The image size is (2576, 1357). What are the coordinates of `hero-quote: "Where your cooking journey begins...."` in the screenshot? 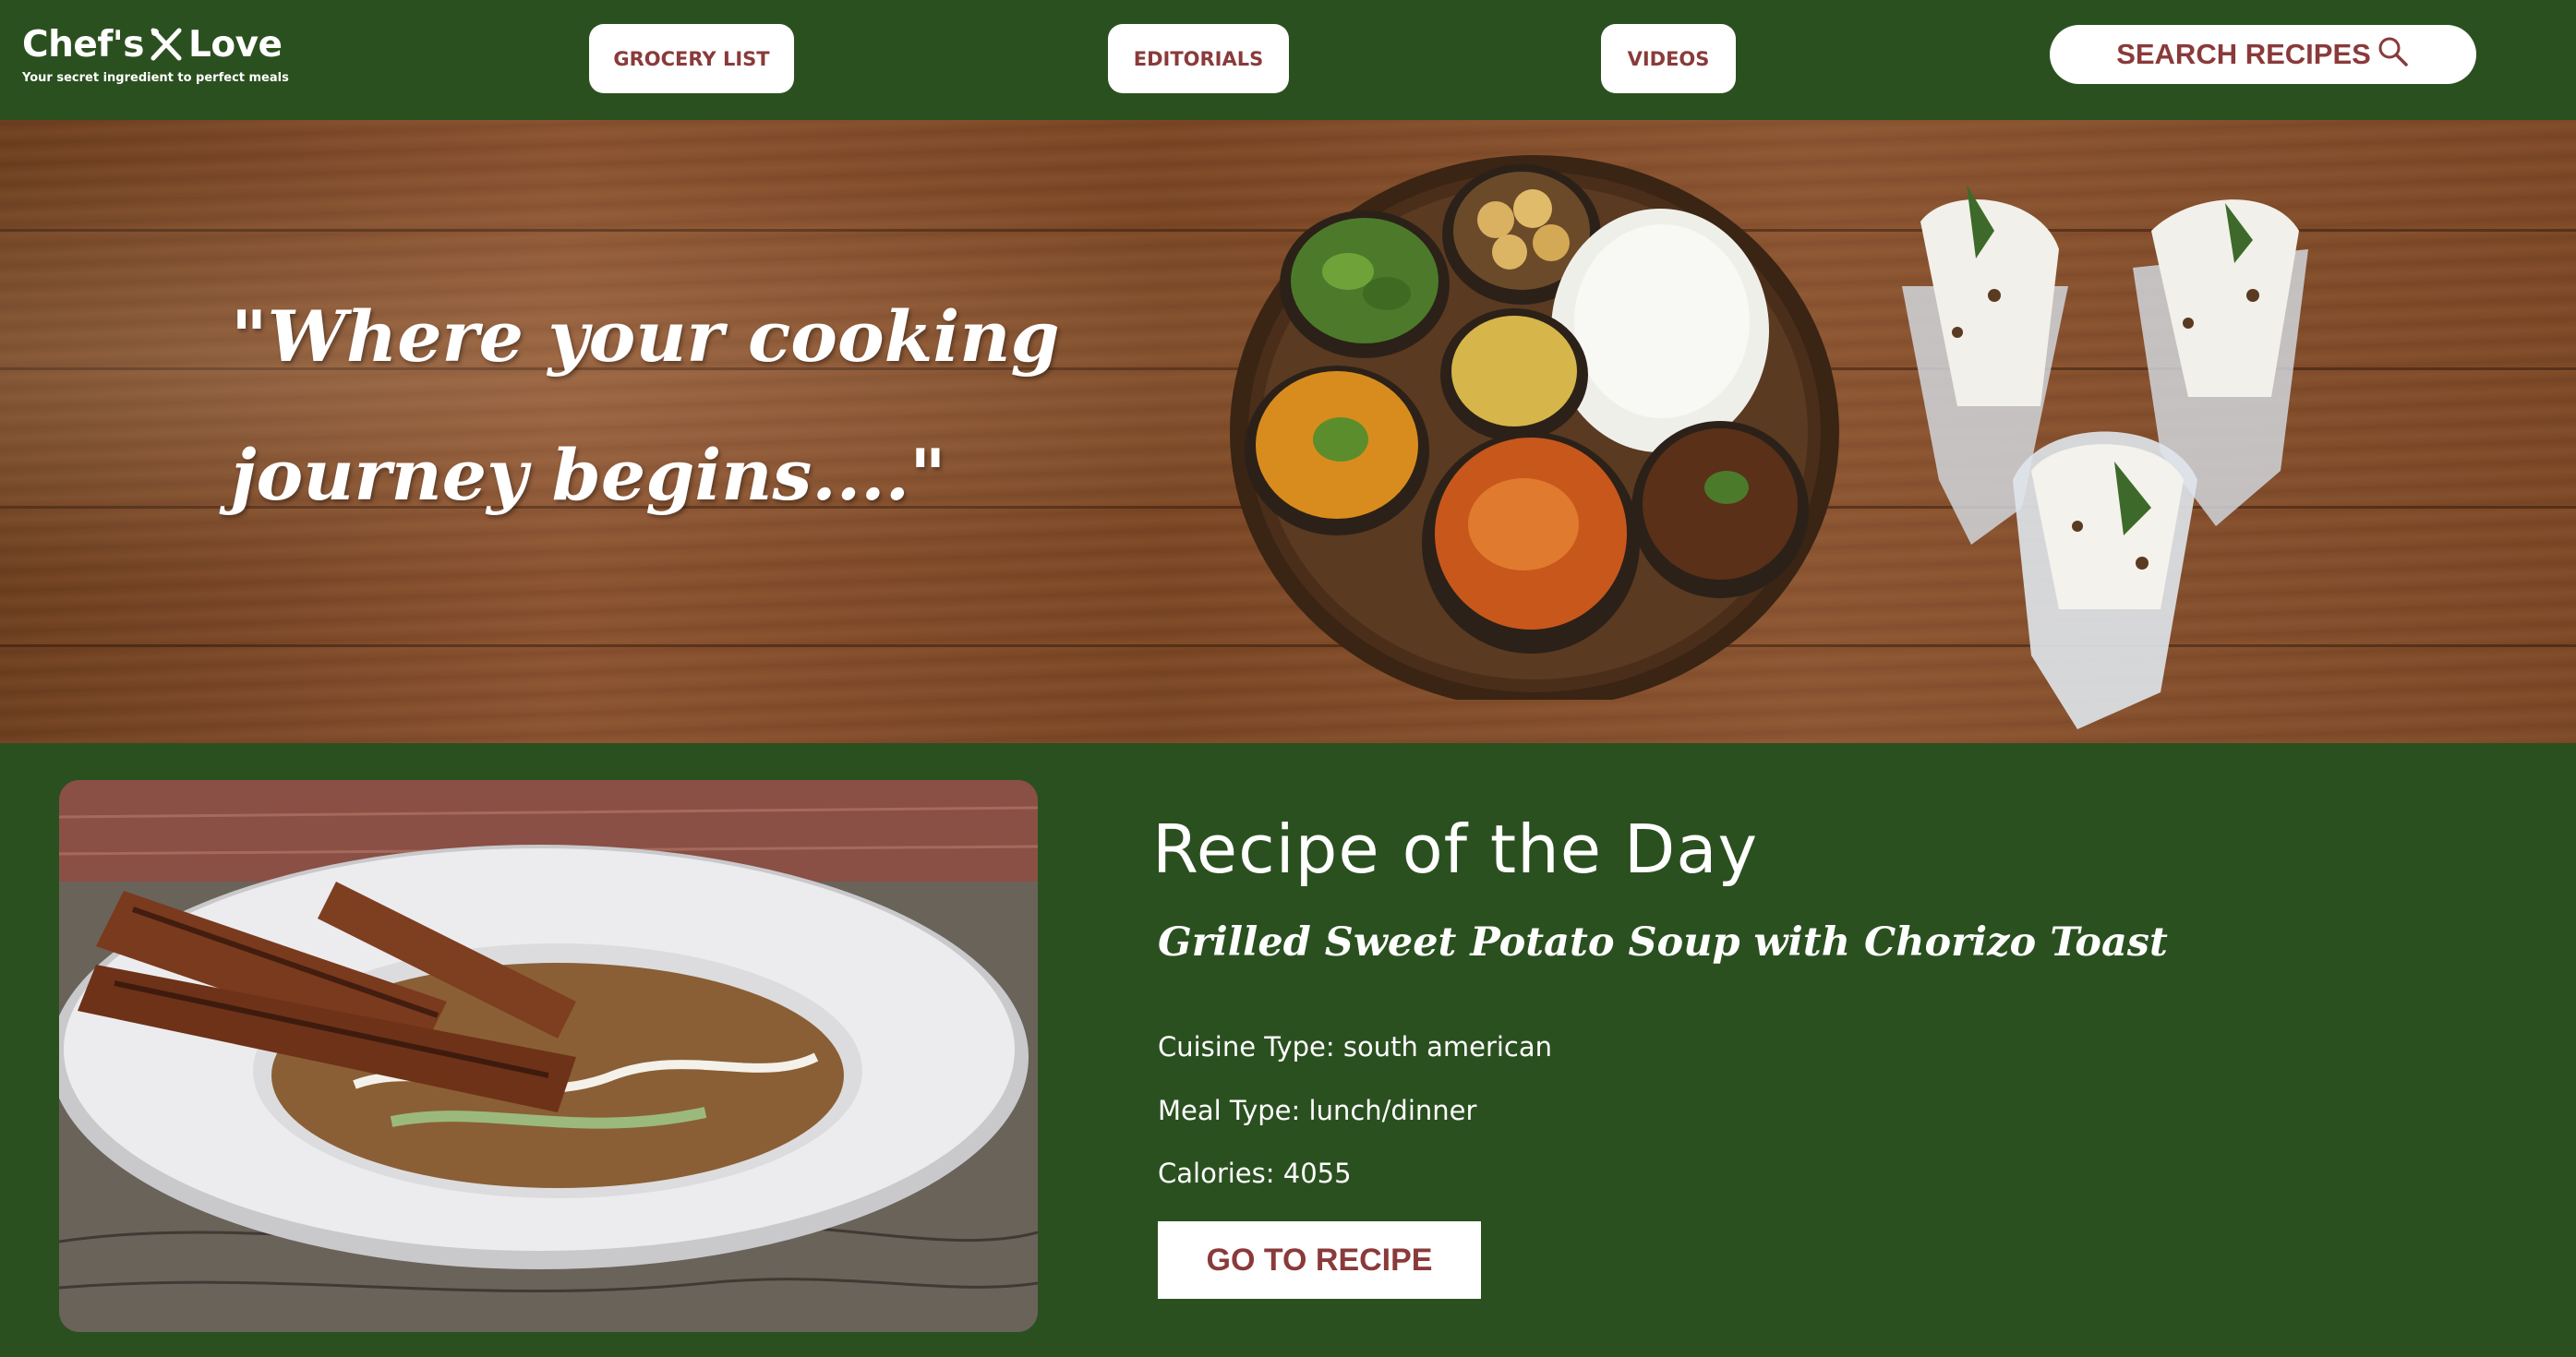 It's located at (646, 407).